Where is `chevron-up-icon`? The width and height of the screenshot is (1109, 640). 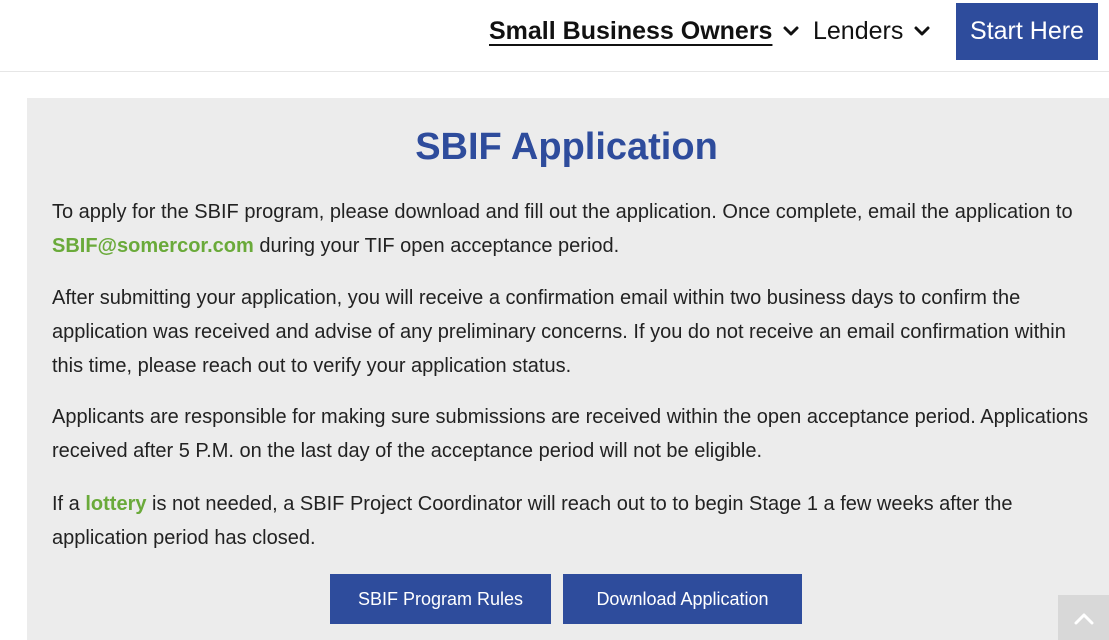 chevron-up-icon is located at coordinates (1083, 618).